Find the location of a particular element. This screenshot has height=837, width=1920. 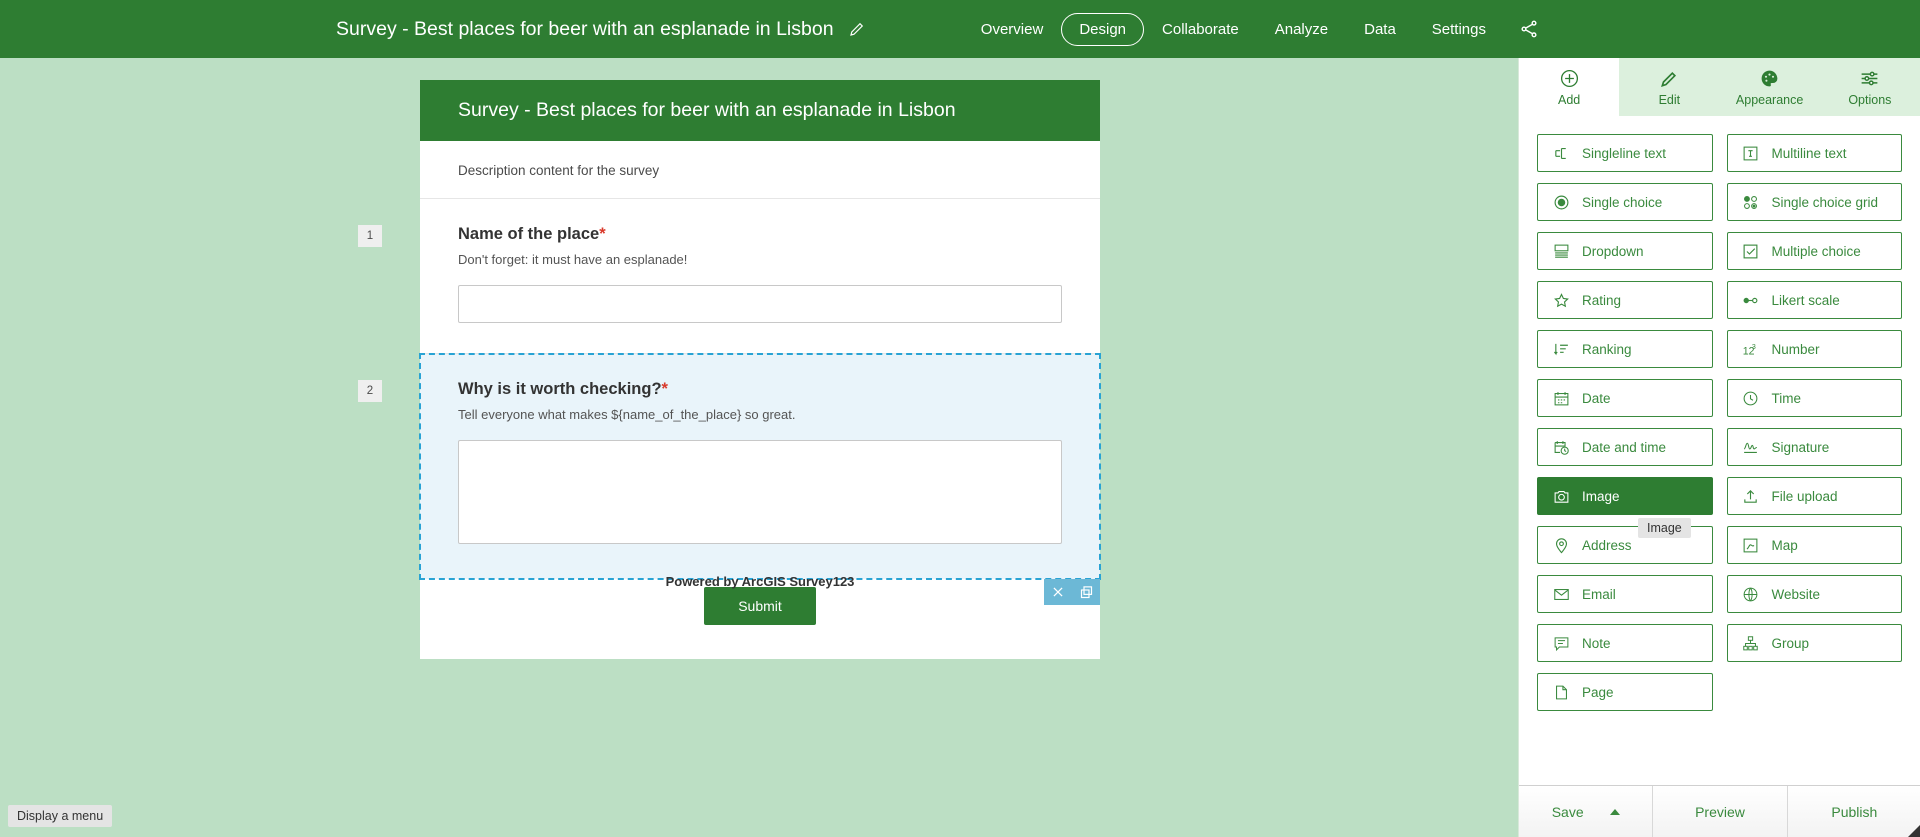

type-label: Group is located at coordinates (1790, 643).